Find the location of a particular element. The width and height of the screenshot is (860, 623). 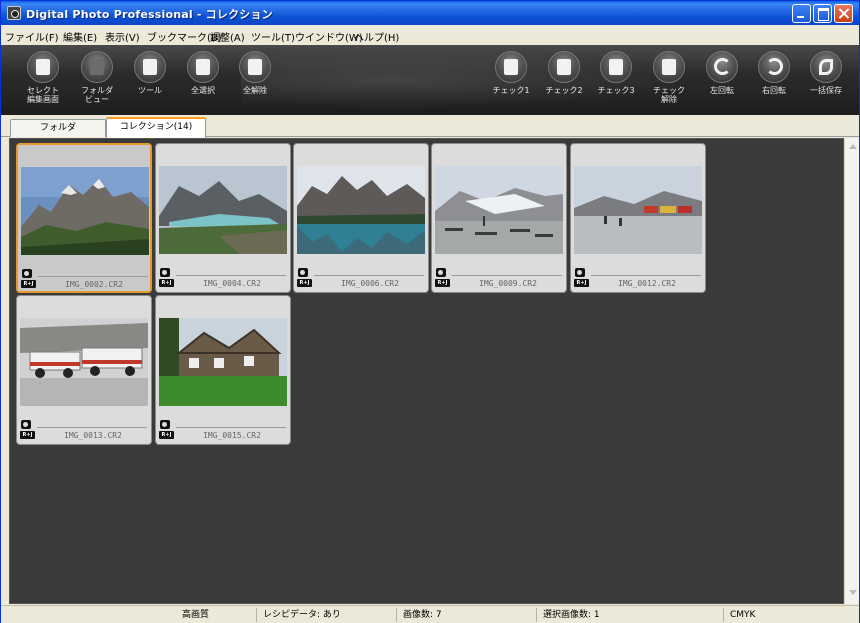

title-bar: Digital Photo Professional - コレクション is located at coordinates (430, 13).